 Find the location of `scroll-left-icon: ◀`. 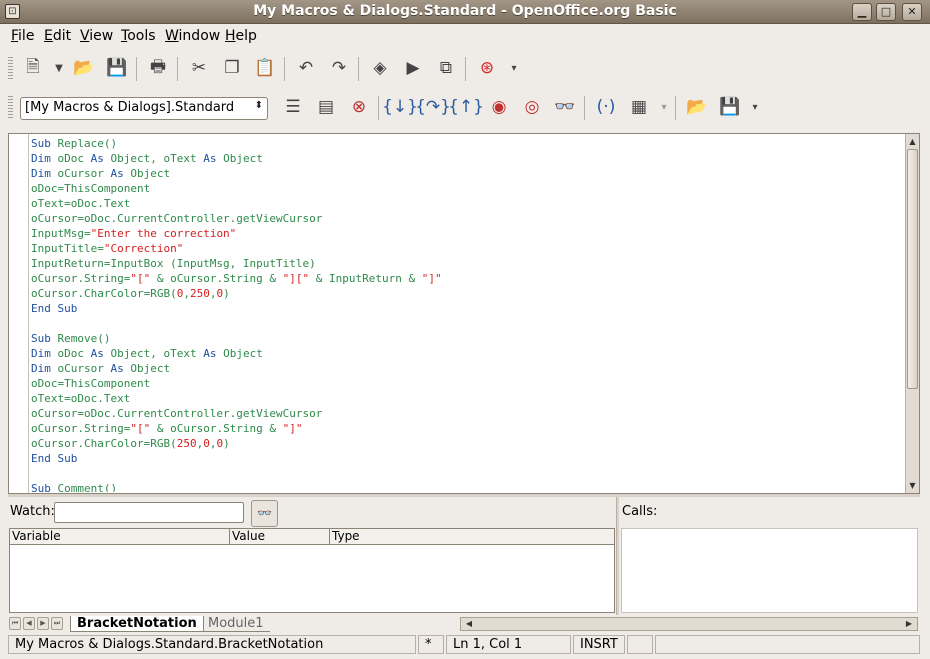

scroll-left-icon: ◀ is located at coordinates (469, 624).